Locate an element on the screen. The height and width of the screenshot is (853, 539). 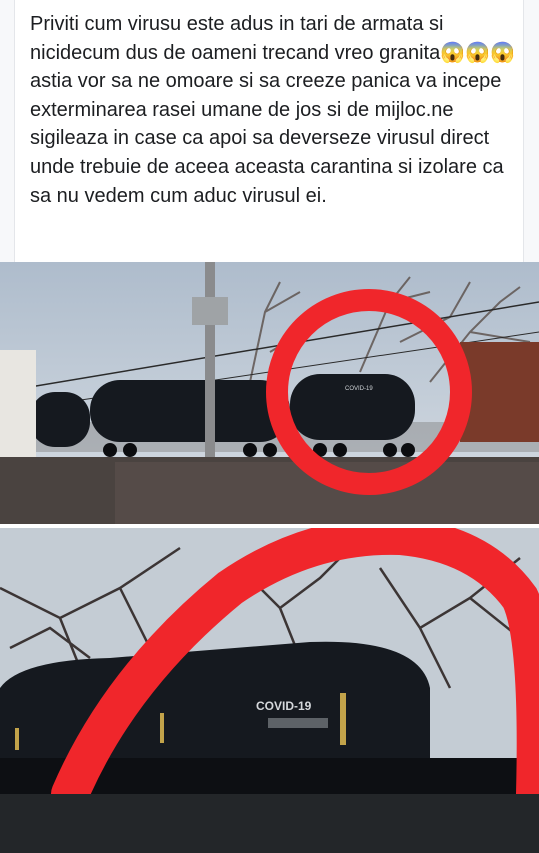
tank-marking-top: COVID-19 is located at coordinates (359, 389).